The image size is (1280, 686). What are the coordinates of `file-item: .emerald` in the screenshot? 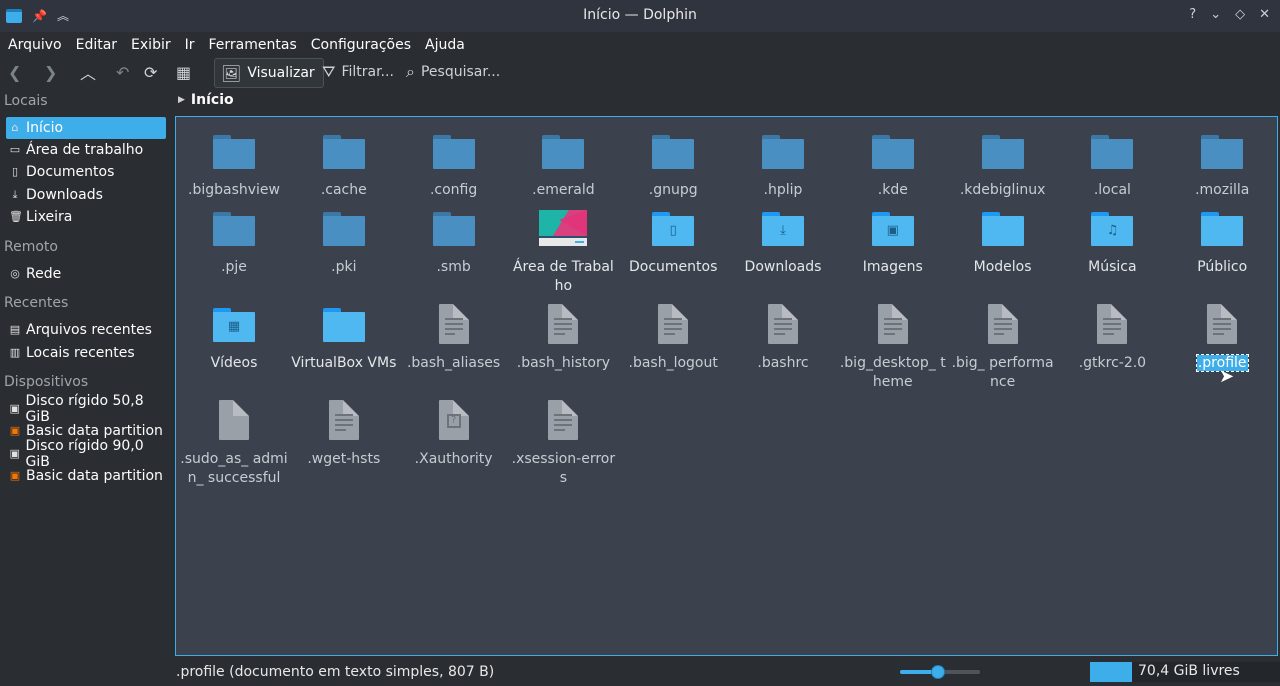 It's located at (563, 164).